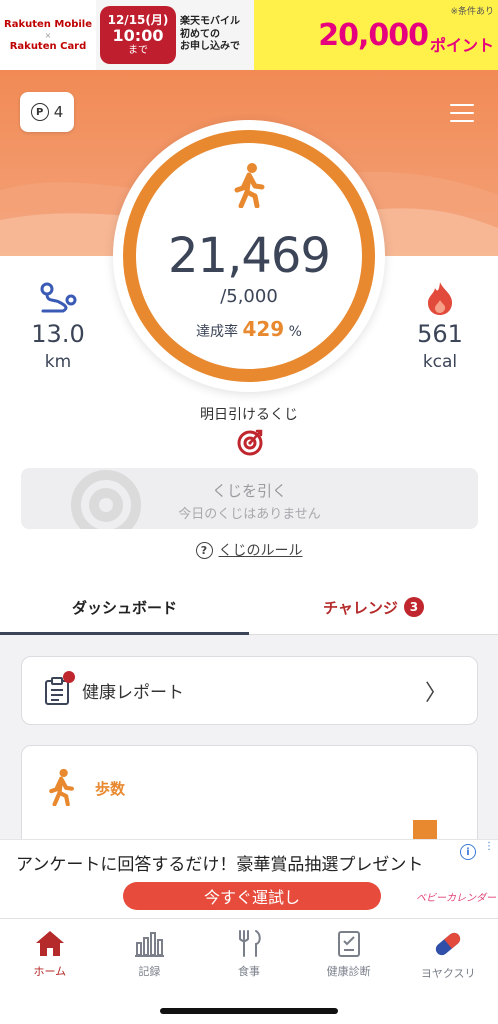  I want to click on checklist-icon, so click(348, 944).